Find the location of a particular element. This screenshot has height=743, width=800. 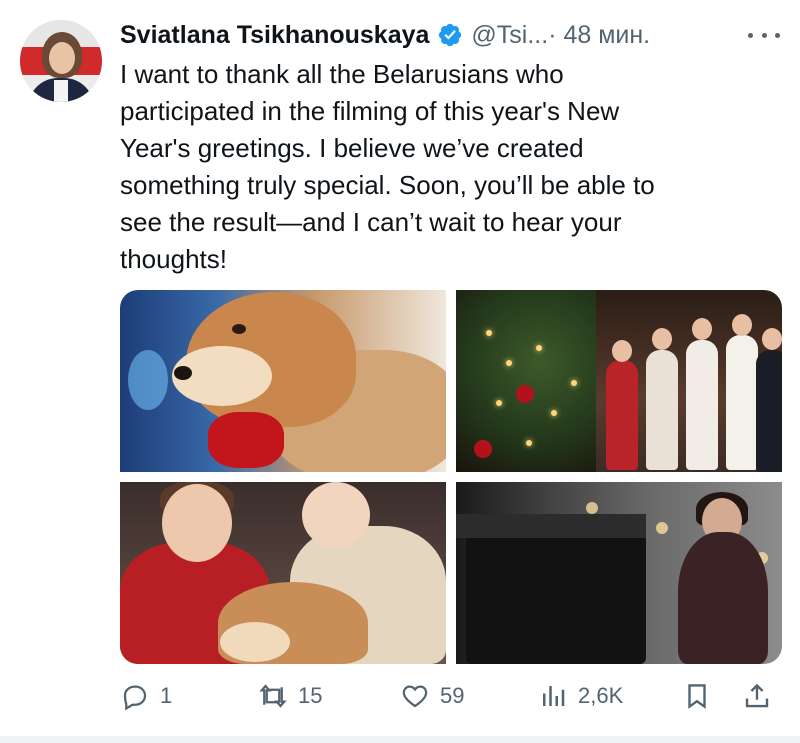

views-button: 2,6K is located at coordinates (580, 696).